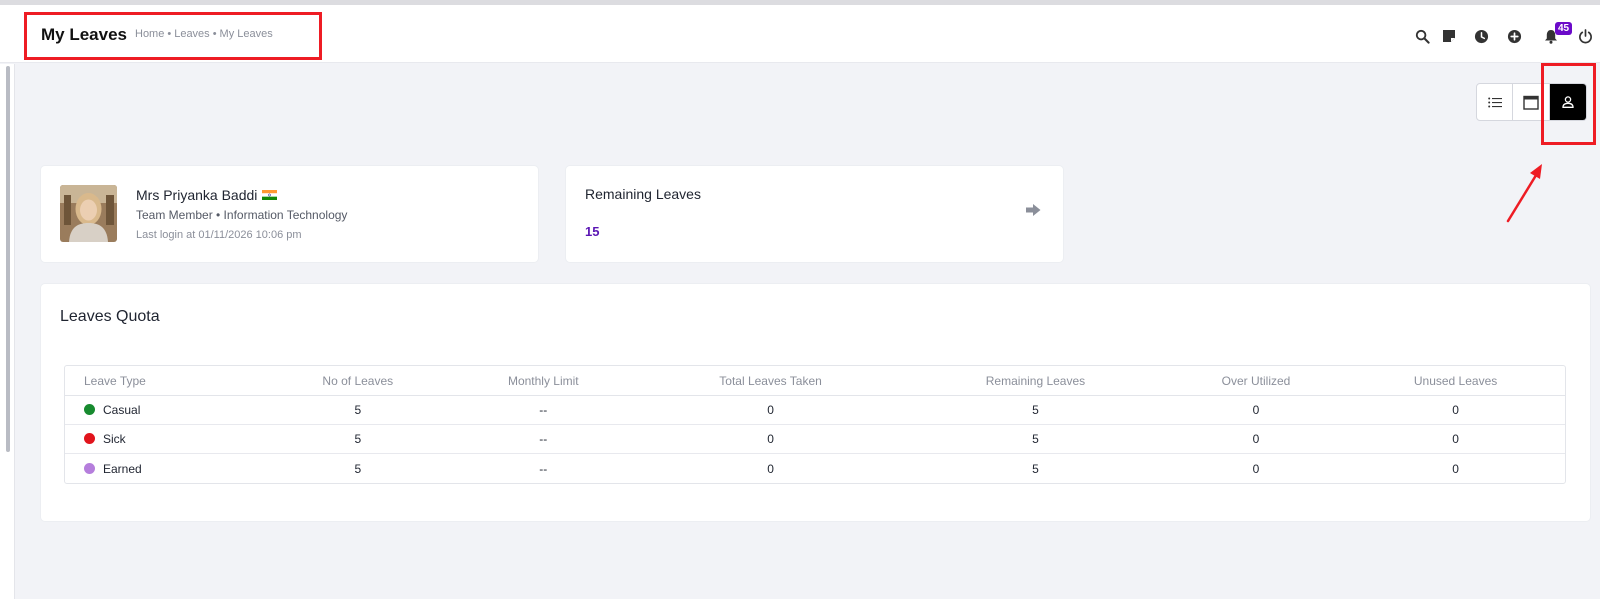 The height and width of the screenshot is (599, 1600). Describe the element at coordinates (1422, 36) in the screenshot. I see `search-icon` at that location.